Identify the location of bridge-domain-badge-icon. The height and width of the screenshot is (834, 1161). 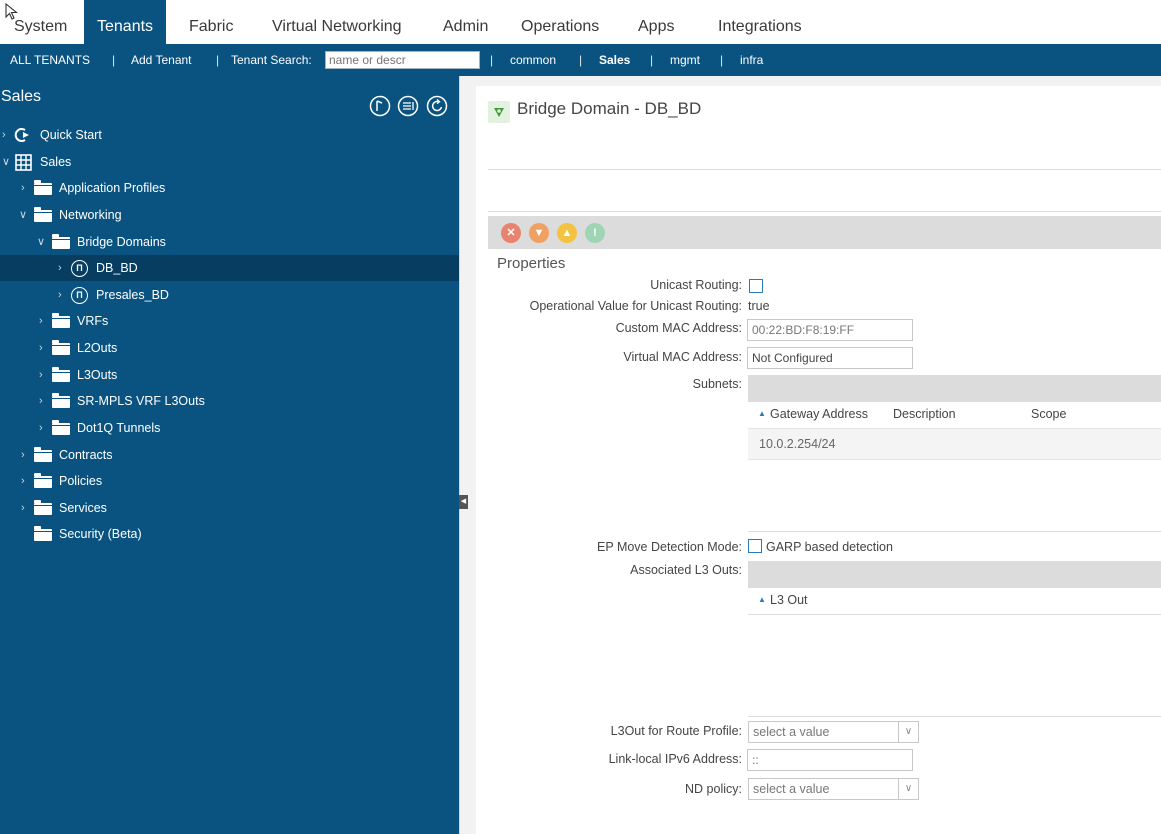
(499, 112).